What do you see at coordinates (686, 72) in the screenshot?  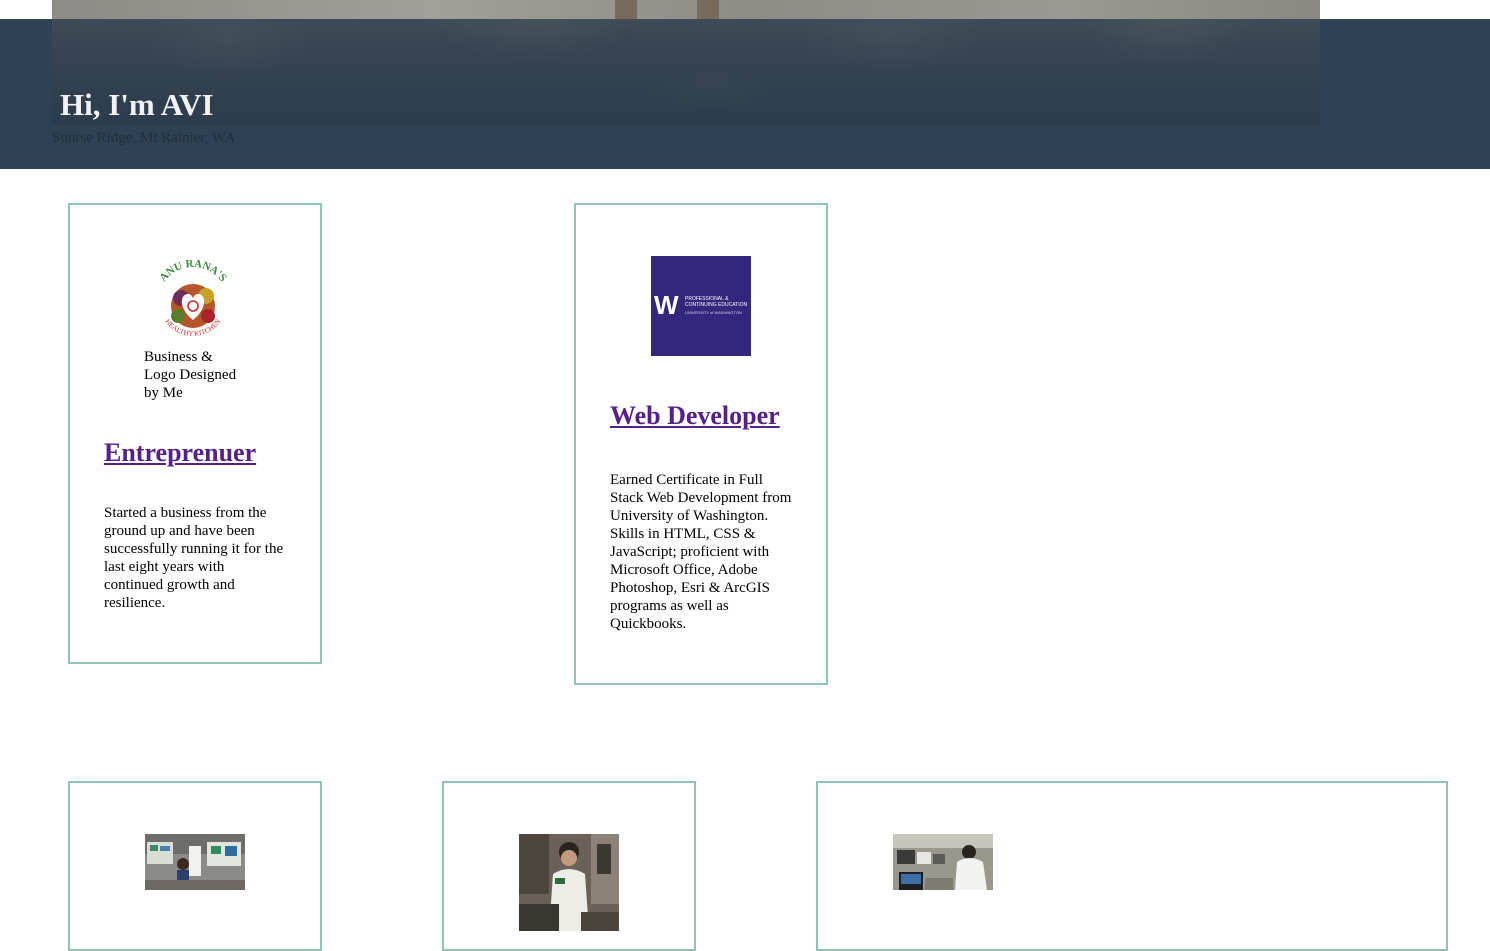 I see `hero-photo-overlay` at bounding box center [686, 72].